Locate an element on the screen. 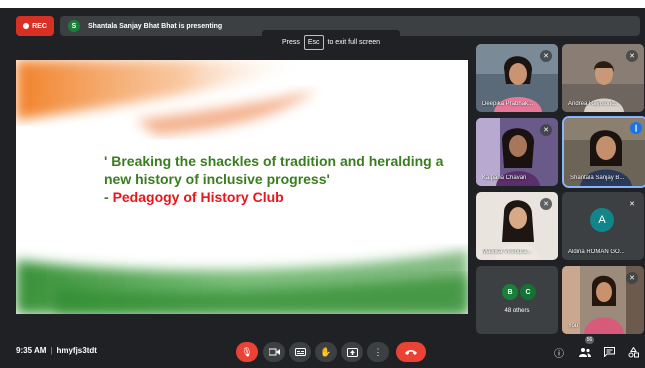 This screenshot has width=645, height=368. recording-badge: REC is located at coordinates (35, 26).